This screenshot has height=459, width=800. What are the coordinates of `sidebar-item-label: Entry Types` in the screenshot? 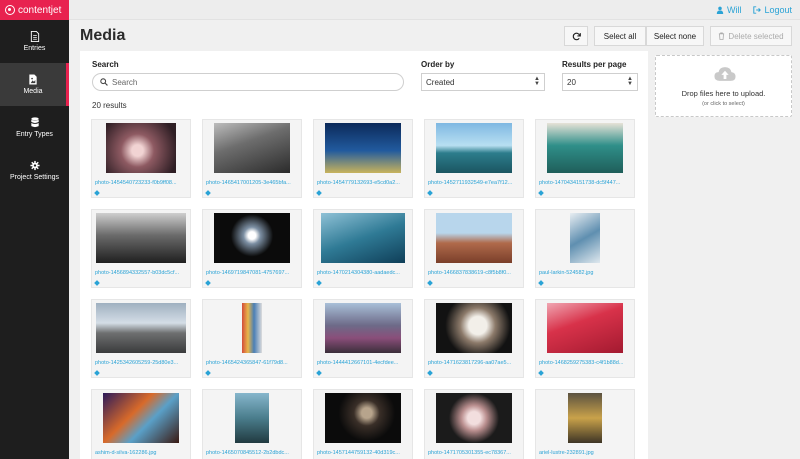 It's located at (34, 134).